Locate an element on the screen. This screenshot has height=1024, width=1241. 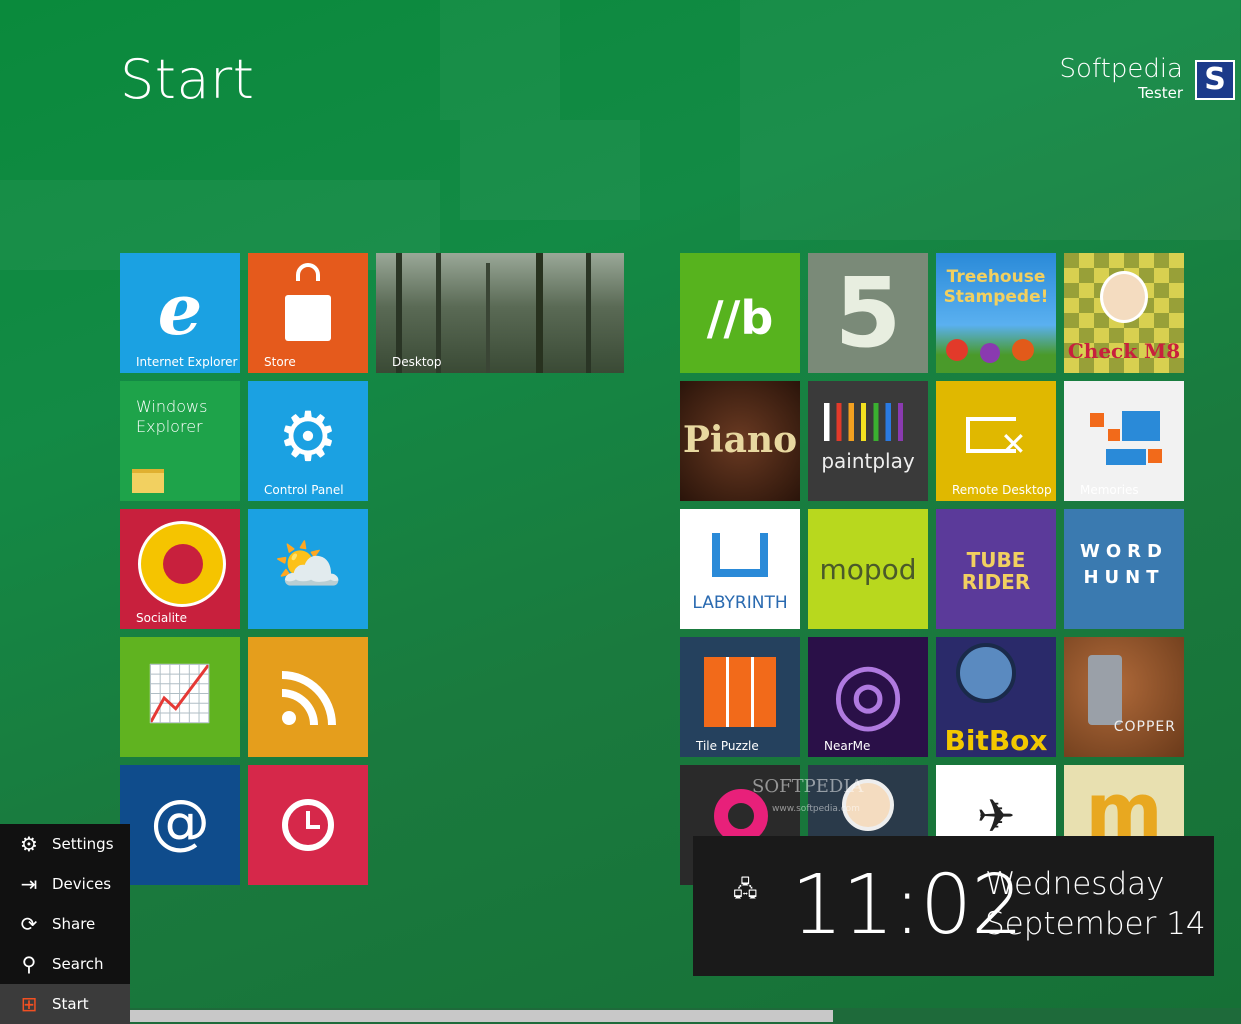
mopod-logo: mopod is located at coordinates (868, 569).